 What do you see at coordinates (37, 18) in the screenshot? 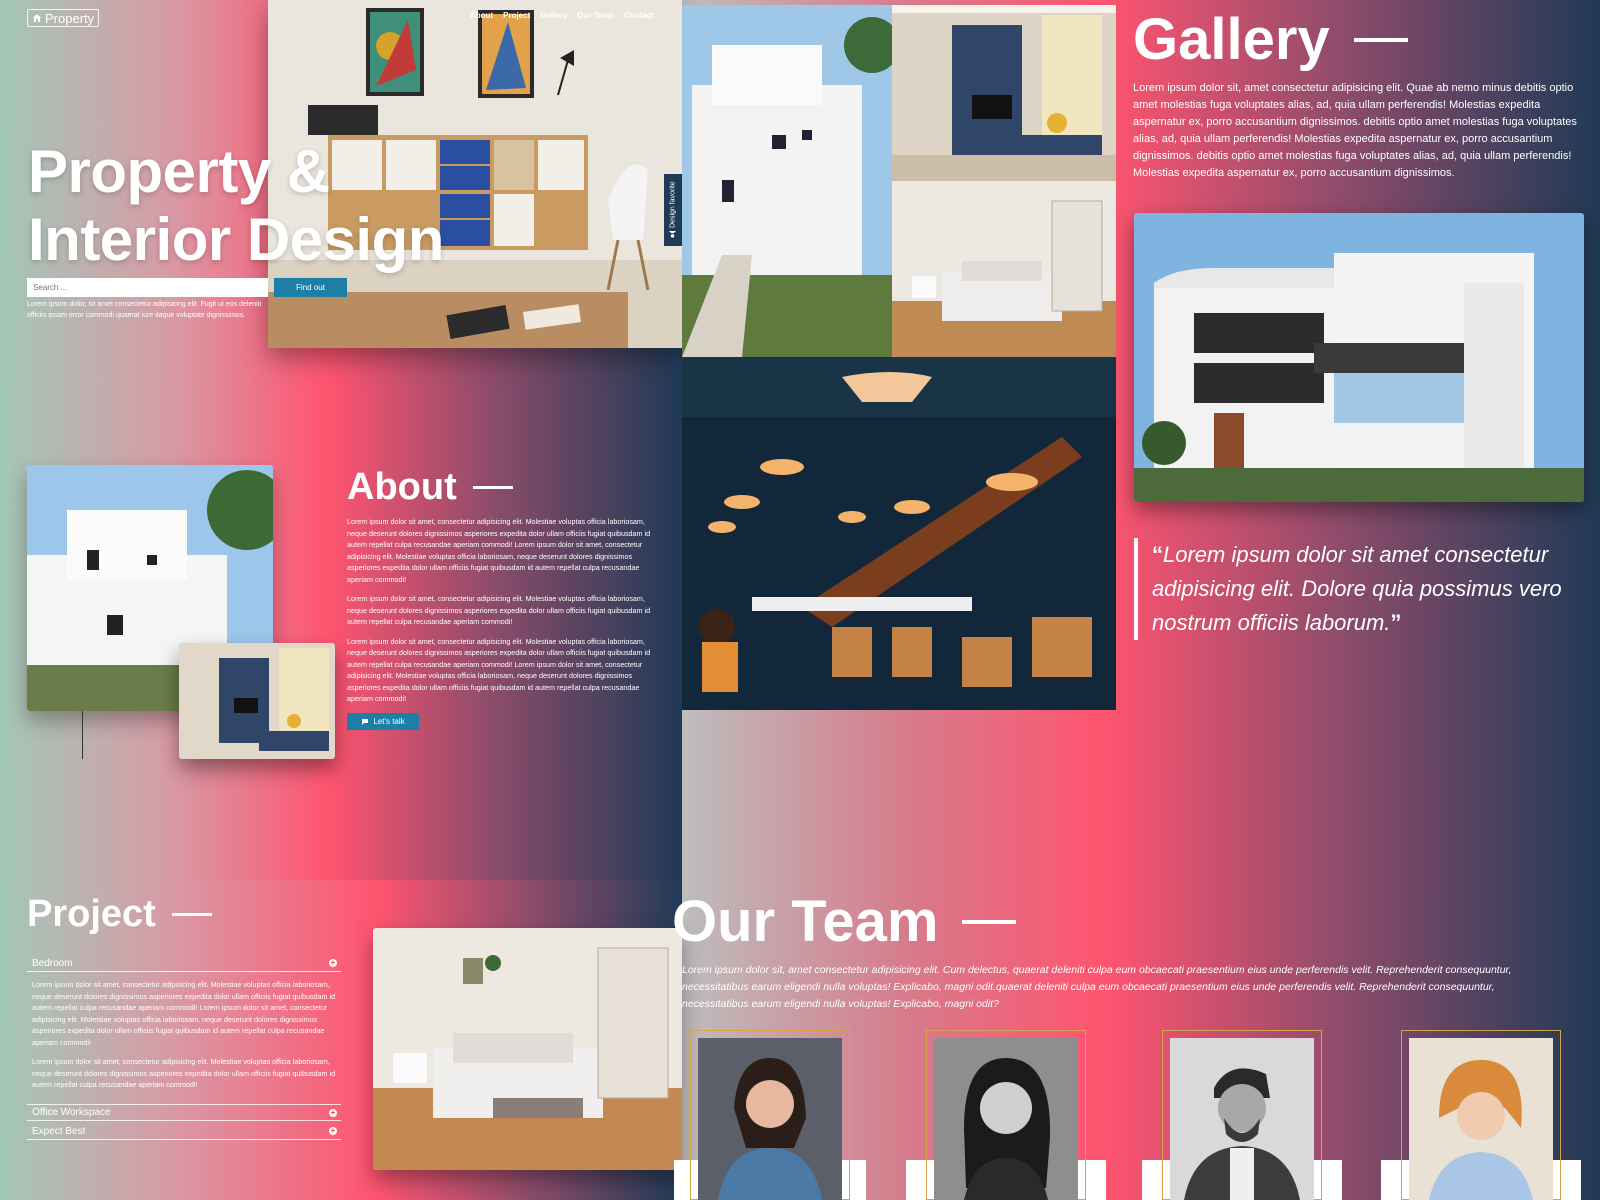
I see `home-icon` at bounding box center [37, 18].